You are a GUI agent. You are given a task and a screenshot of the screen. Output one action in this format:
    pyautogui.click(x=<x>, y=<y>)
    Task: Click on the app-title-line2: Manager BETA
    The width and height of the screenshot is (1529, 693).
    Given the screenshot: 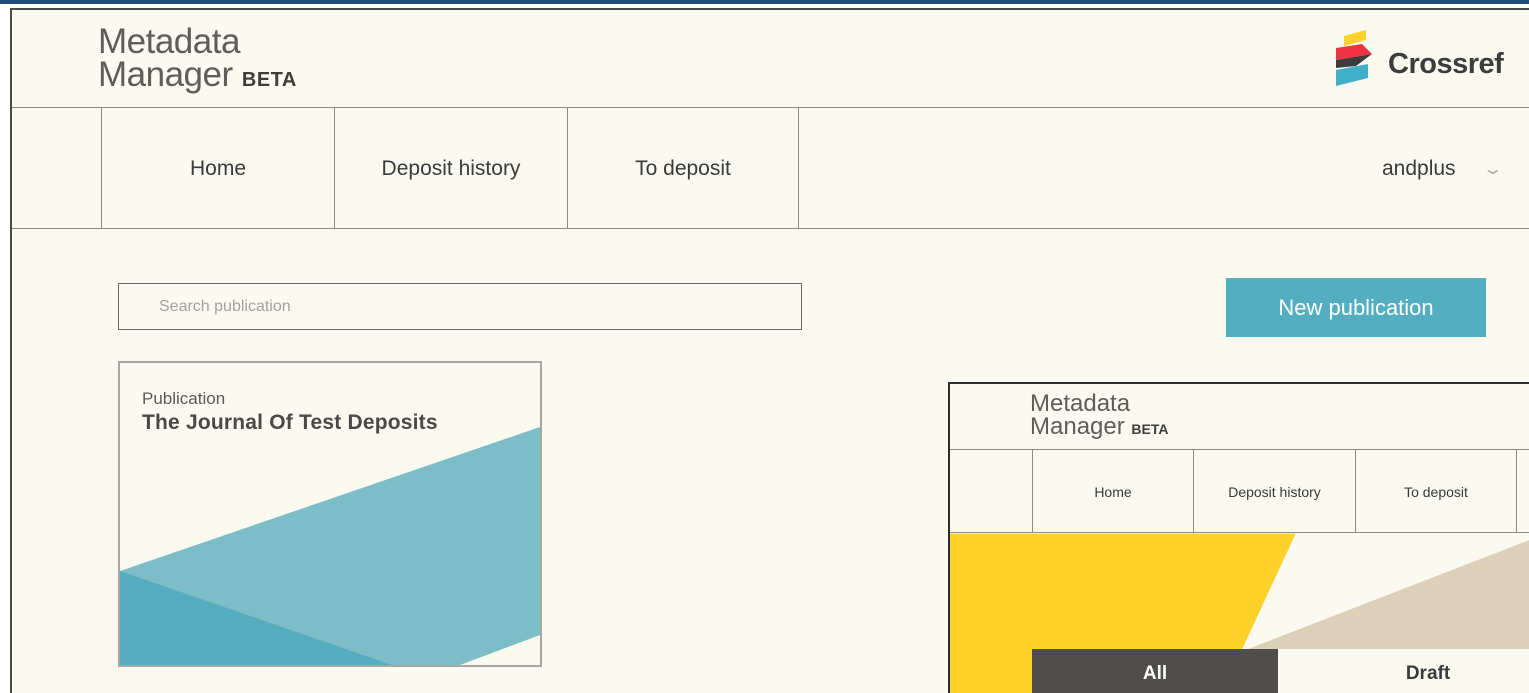 What is the action you would take?
    pyautogui.click(x=197, y=74)
    